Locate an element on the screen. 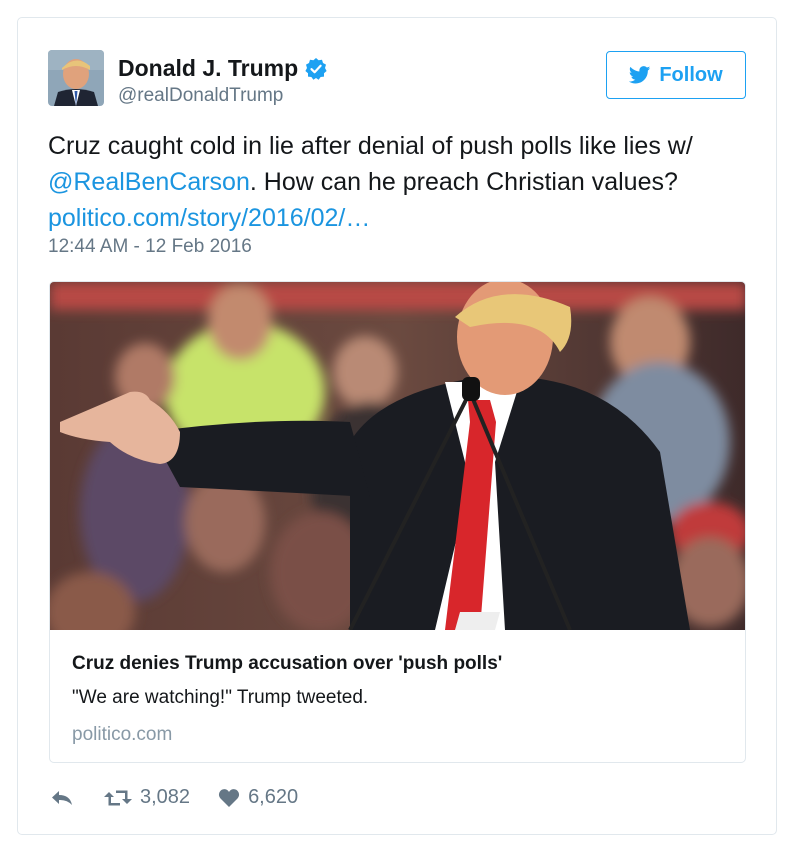  twitter-bird-icon is located at coordinates (640, 75).